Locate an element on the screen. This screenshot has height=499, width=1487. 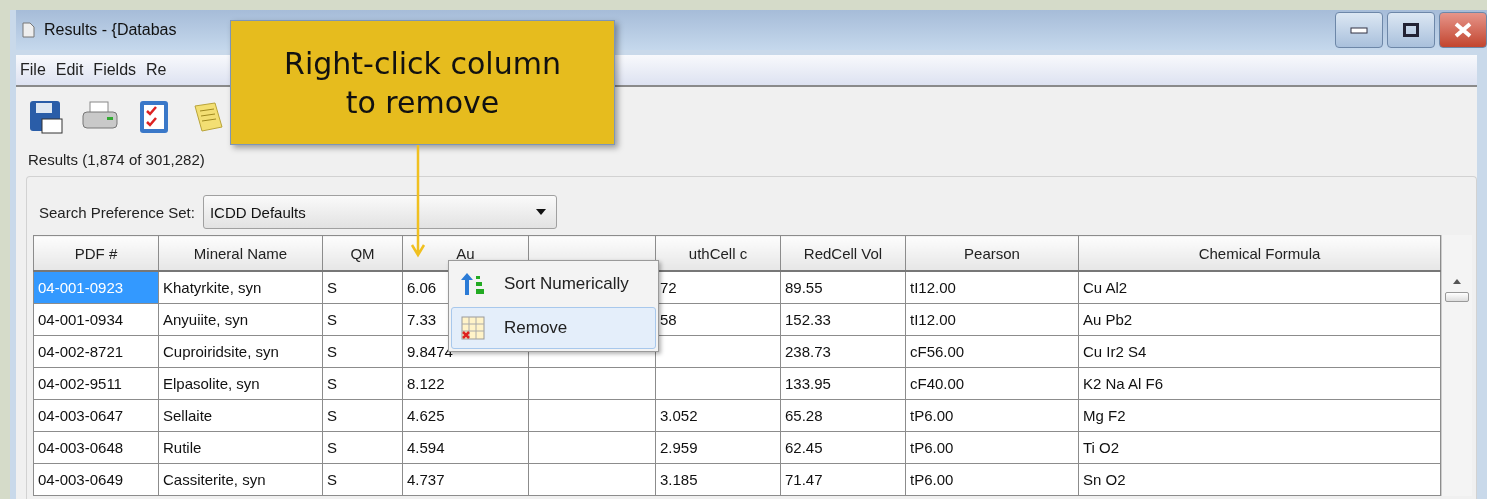
menu-item: Fields is located at coordinates (115, 70).